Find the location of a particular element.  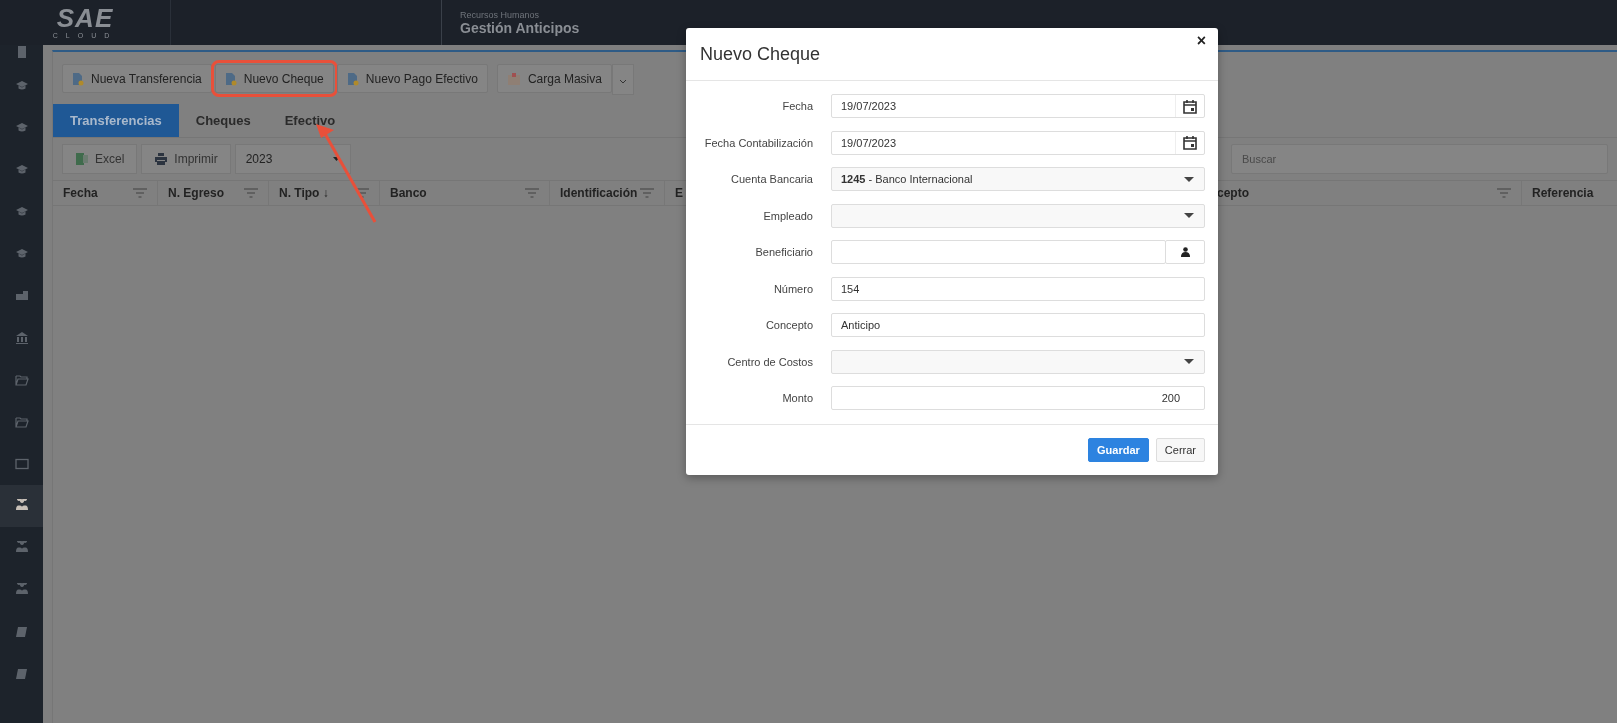

toolbar-button: Nuevo Pago Efectivo is located at coordinates (412, 78).